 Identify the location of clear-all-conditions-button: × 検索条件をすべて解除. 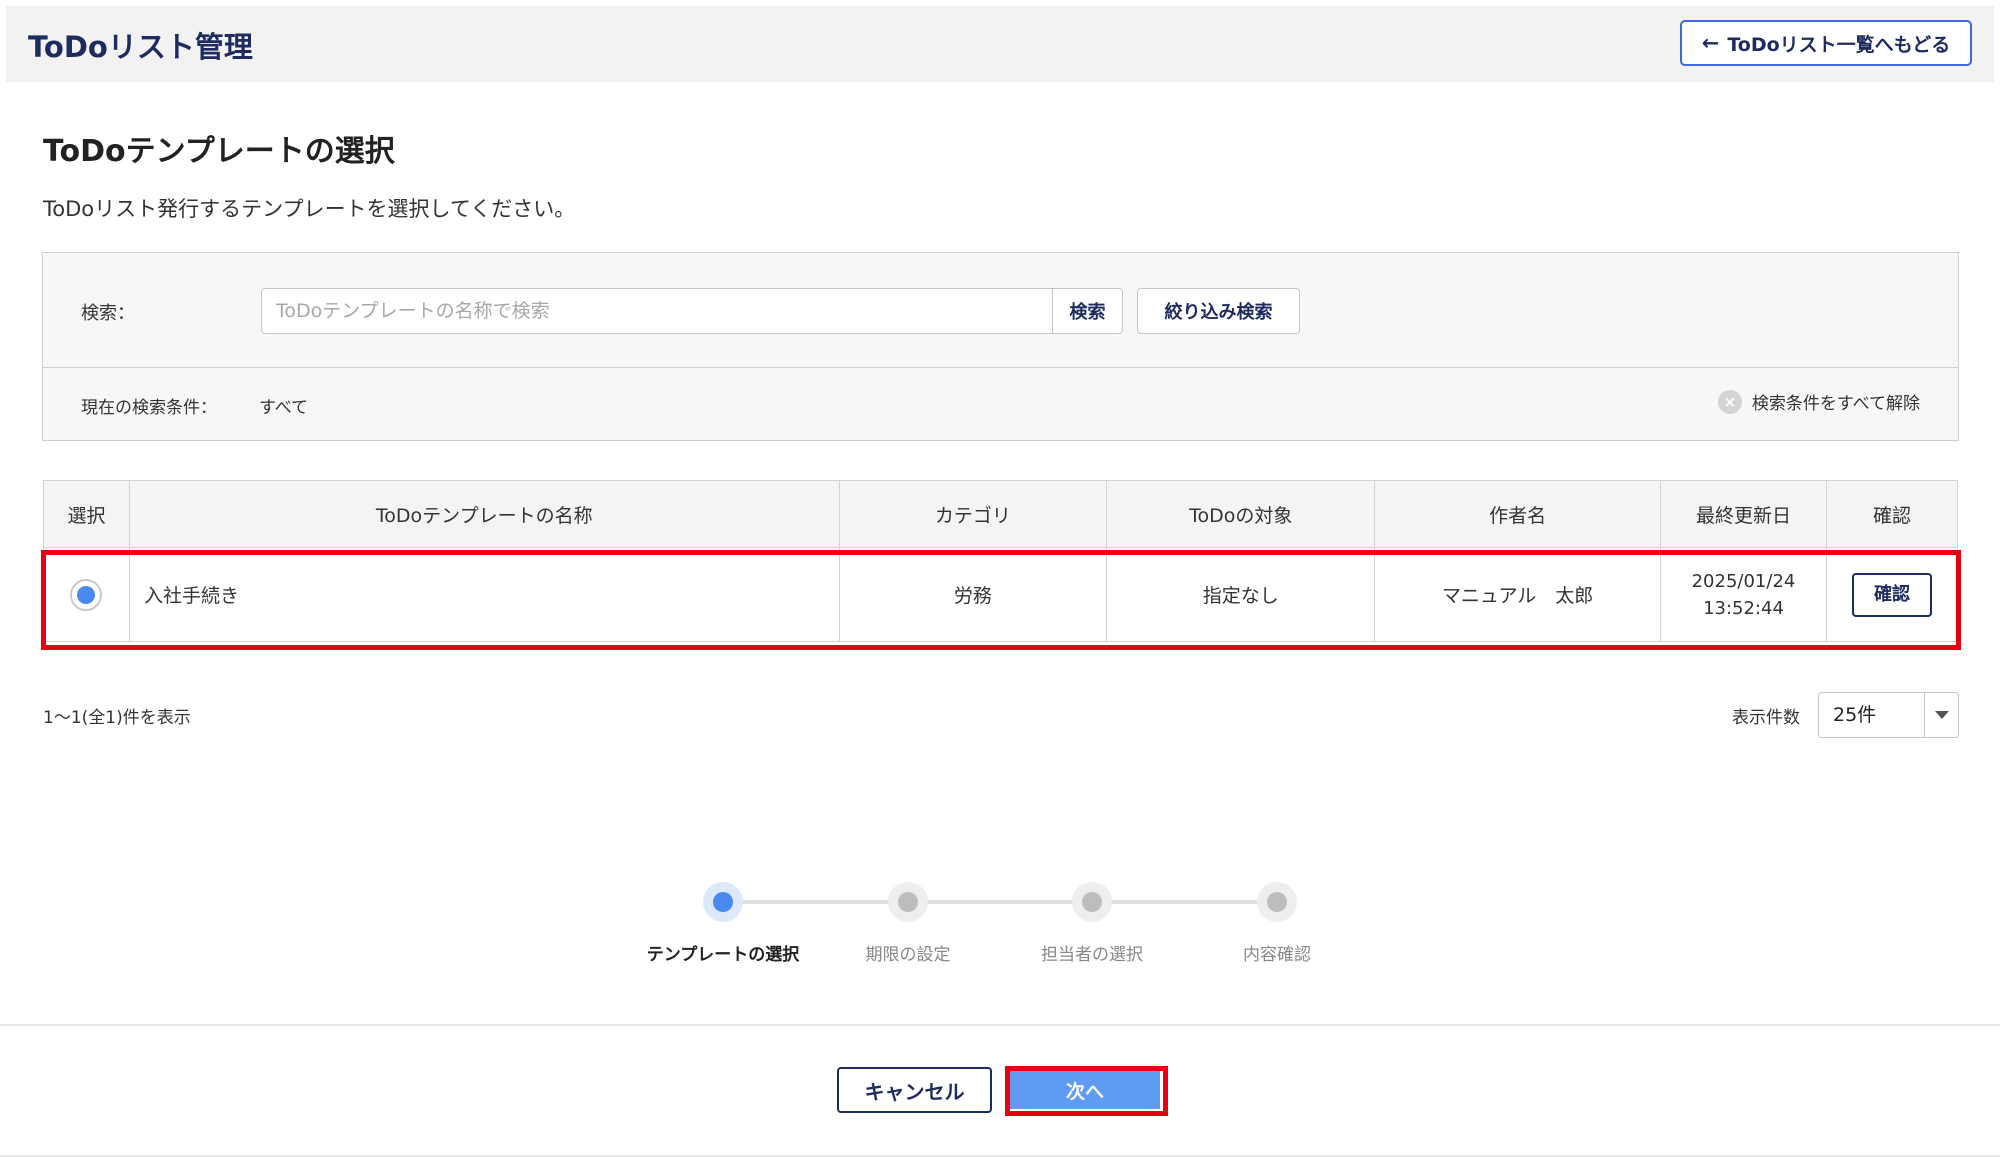
(1818, 401).